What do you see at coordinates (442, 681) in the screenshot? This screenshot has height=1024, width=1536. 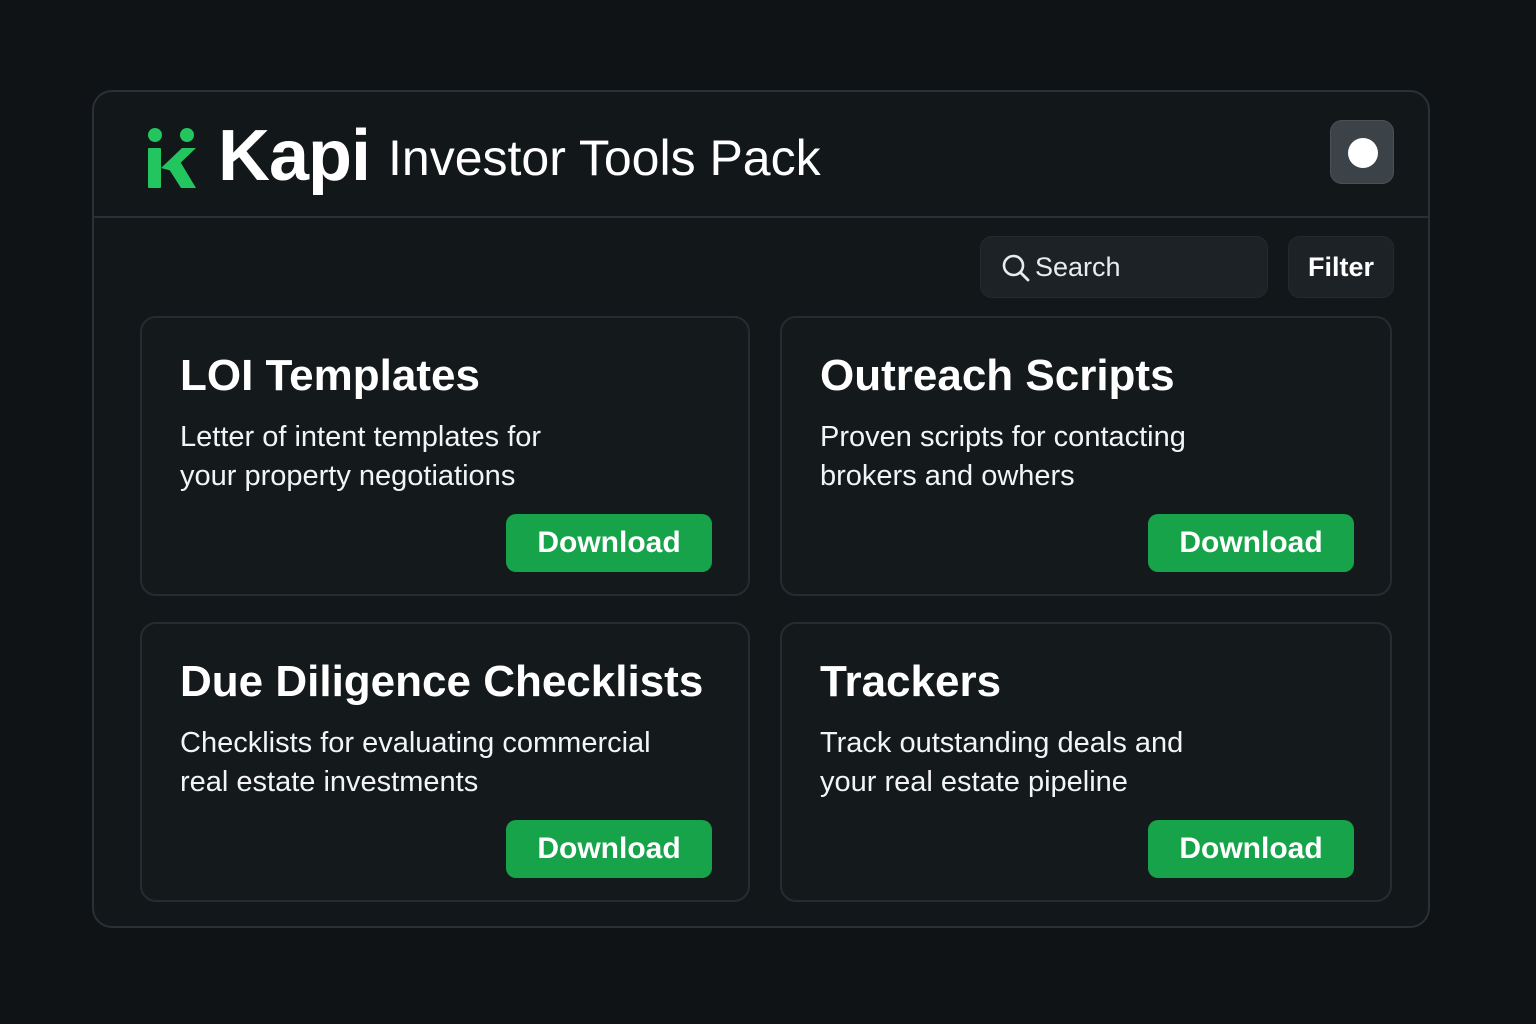 I see `card-title: Due Diligence Checklists` at bounding box center [442, 681].